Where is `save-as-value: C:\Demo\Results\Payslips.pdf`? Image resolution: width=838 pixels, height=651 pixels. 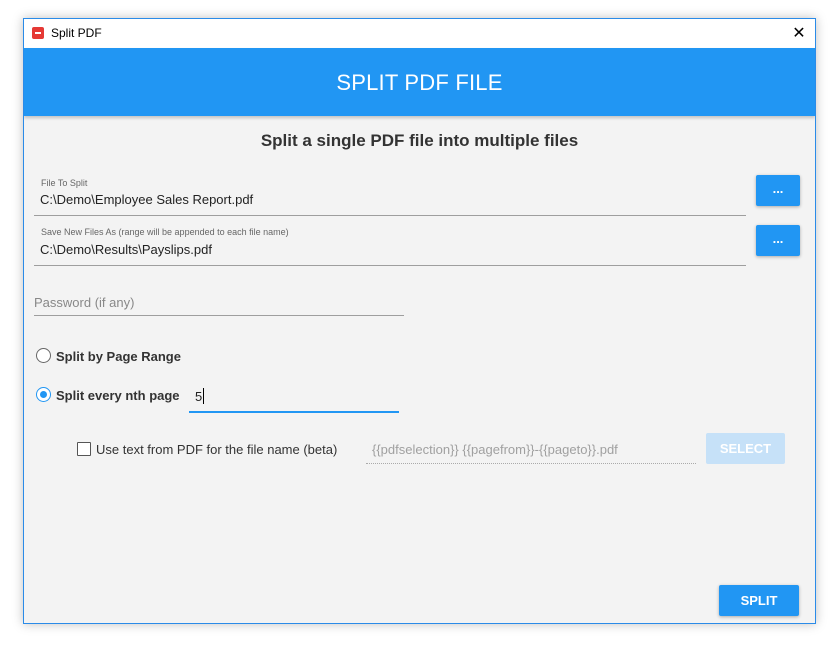
save-as-value: C:\Demo\Results\Payslips.pdf is located at coordinates (126, 249).